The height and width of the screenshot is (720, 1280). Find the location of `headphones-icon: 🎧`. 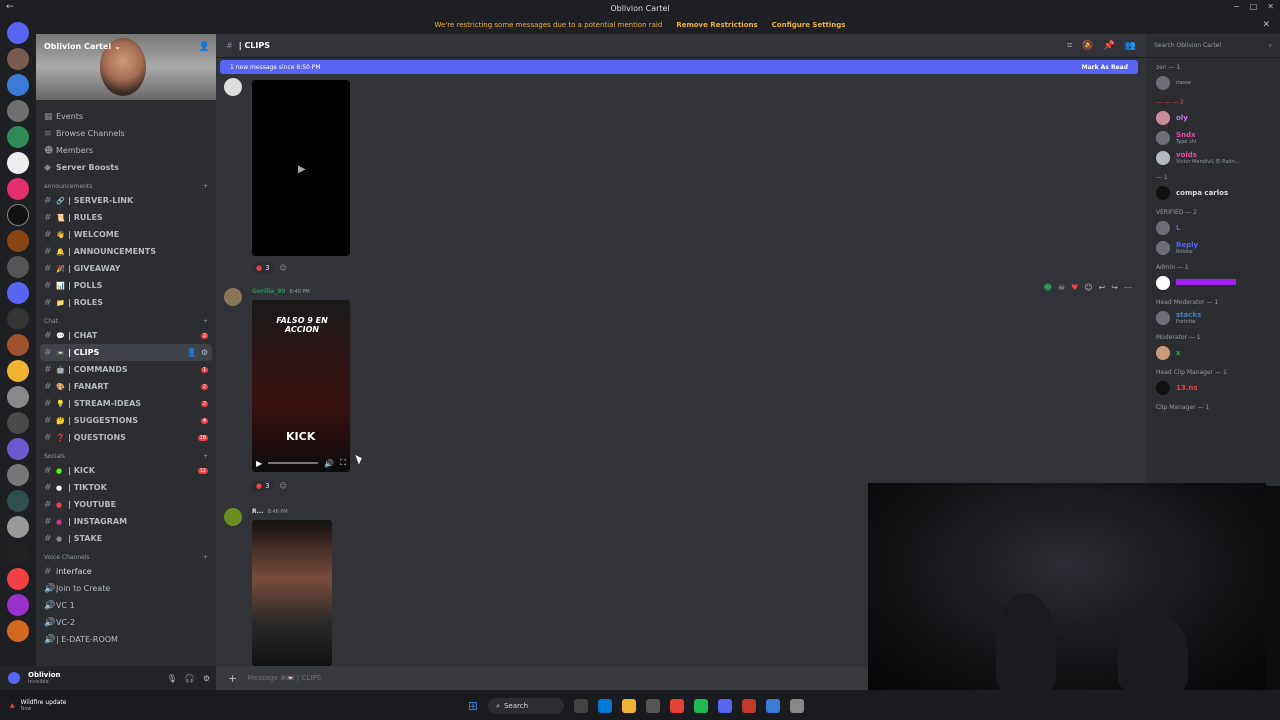

headphones-icon: 🎧 is located at coordinates (190, 678).